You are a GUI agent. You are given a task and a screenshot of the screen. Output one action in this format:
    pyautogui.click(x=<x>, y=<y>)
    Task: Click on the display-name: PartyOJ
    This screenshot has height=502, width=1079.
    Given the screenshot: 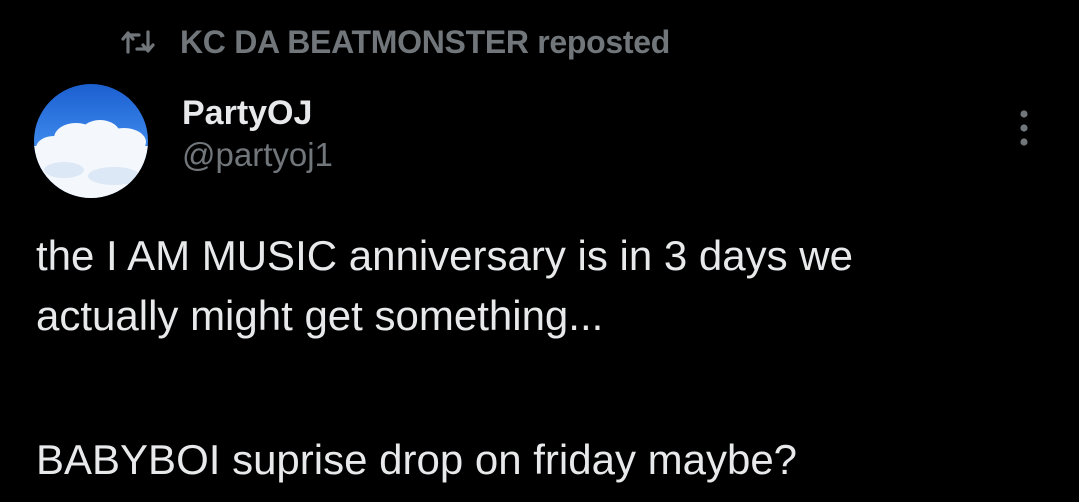 What is the action you would take?
    pyautogui.click(x=257, y=113)
    